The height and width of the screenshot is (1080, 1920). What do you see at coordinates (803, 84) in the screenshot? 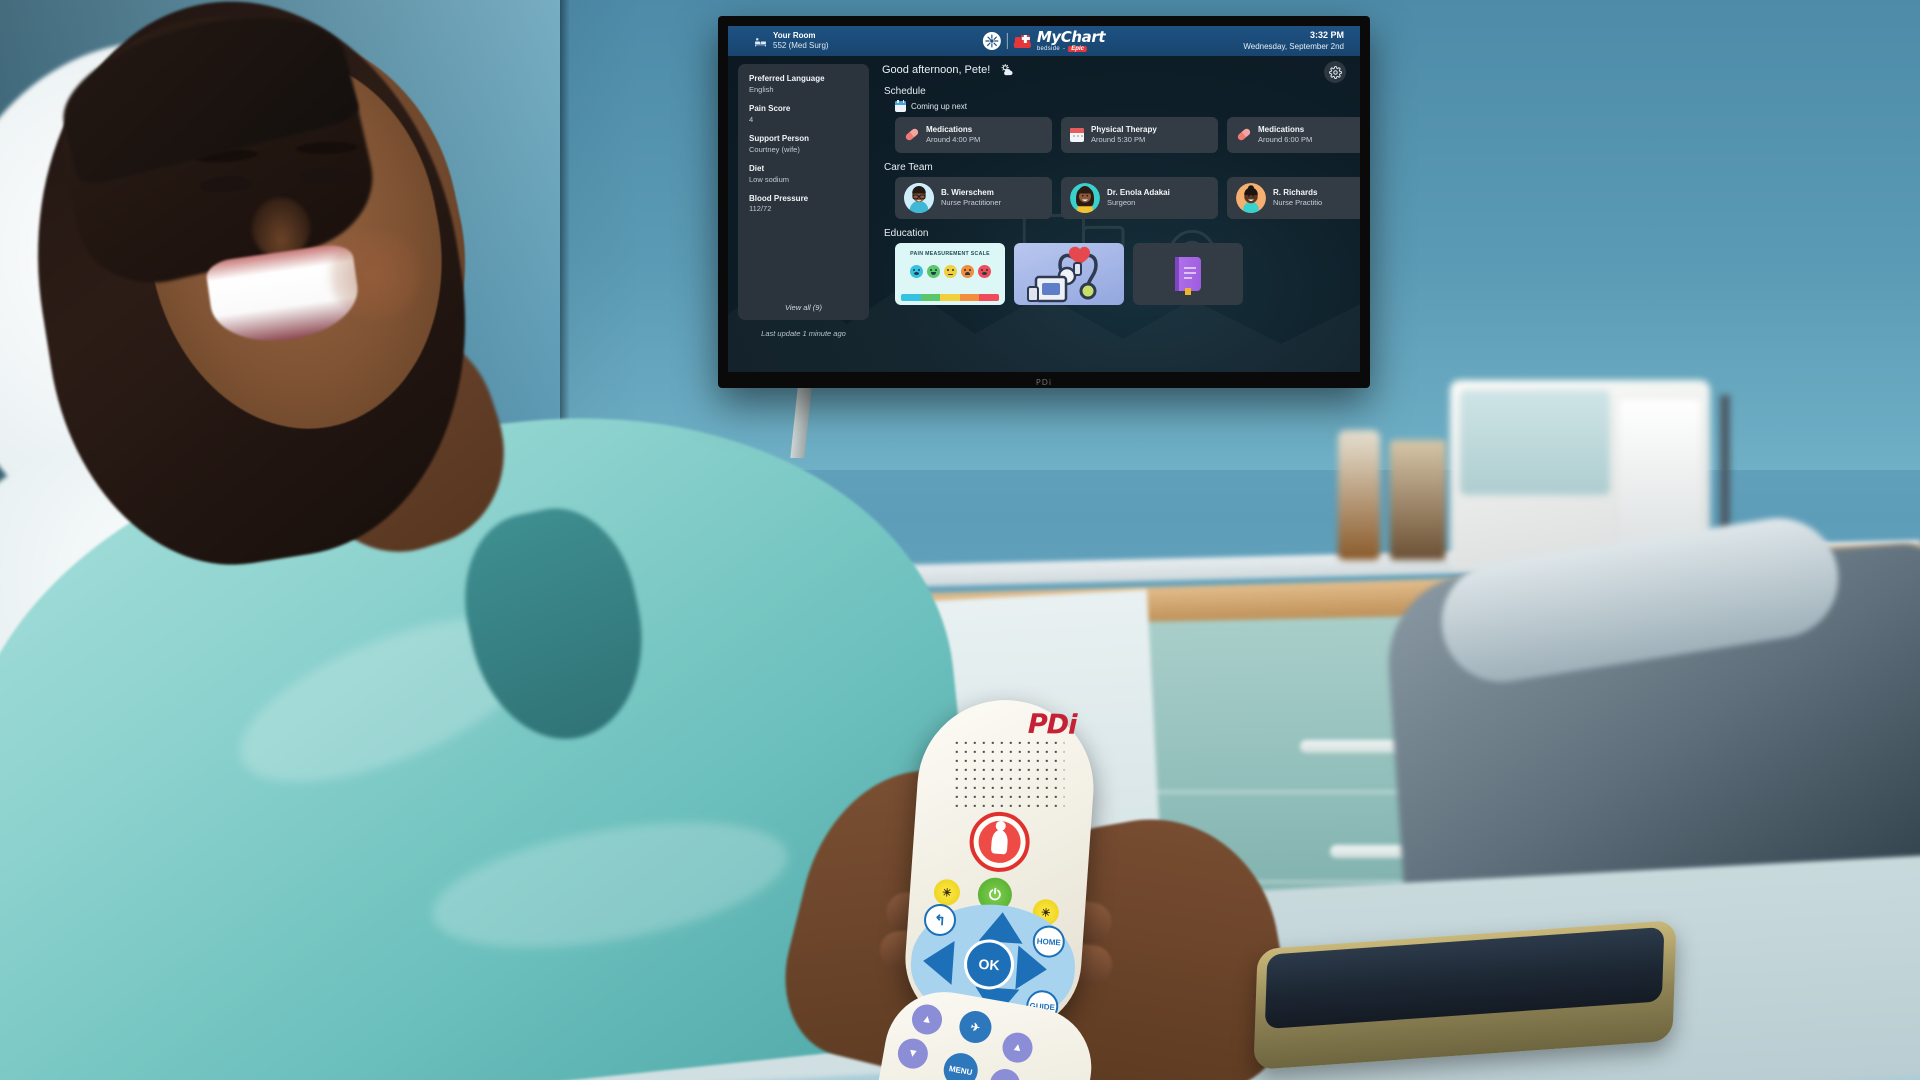
I see `sidebar-row-preferred-language: Preferred Language English` at bounding box center [803, 84].